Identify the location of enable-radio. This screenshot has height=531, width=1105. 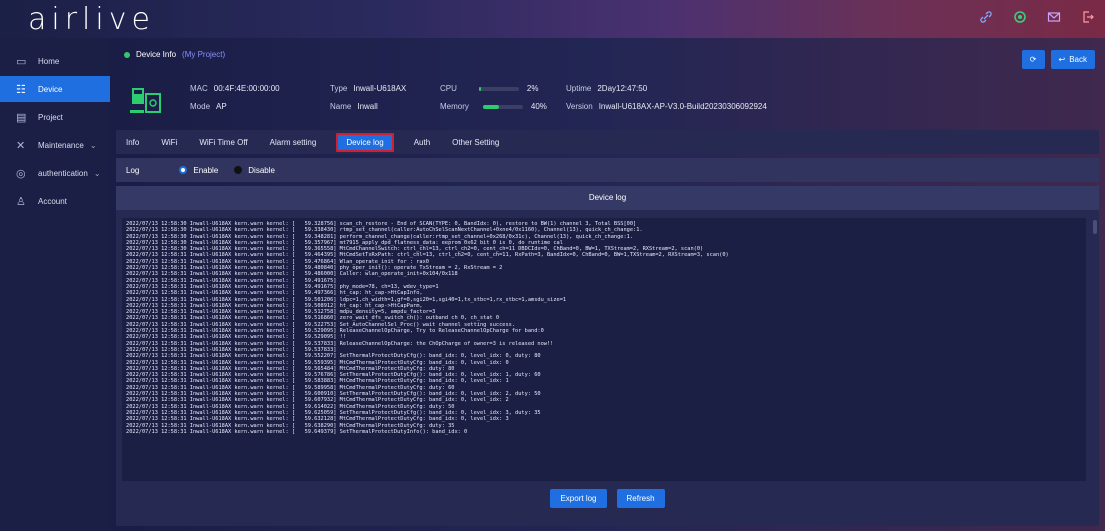
(183, 170).